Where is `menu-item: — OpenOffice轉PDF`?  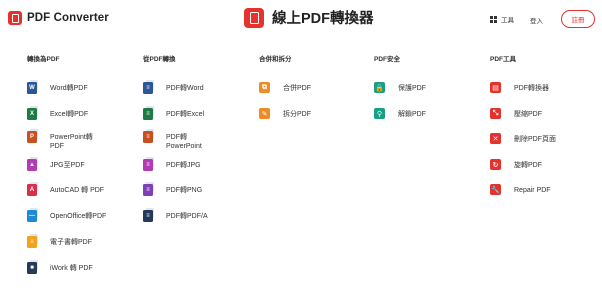 menu-item: — OpenOffice轉PDF is located at coordinates (67, 215).